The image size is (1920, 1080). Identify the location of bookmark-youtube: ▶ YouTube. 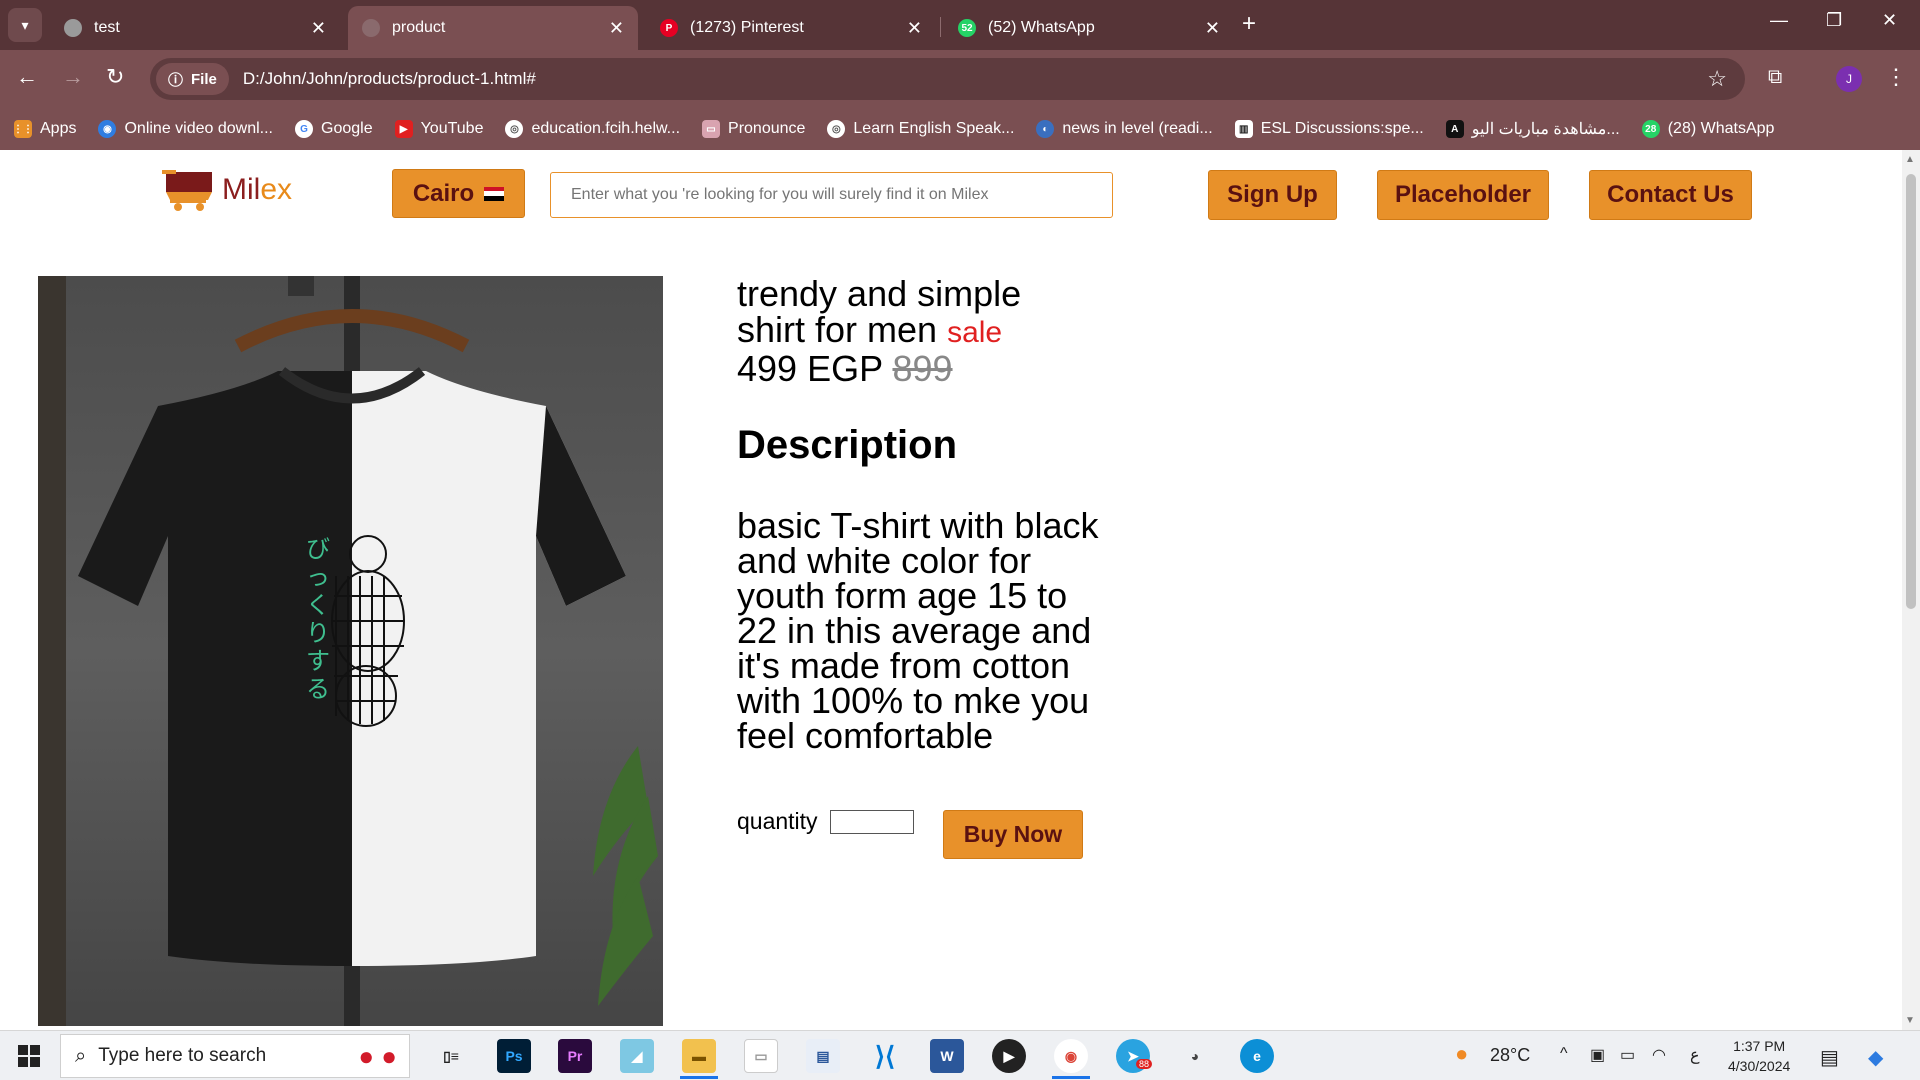
(439, 129).